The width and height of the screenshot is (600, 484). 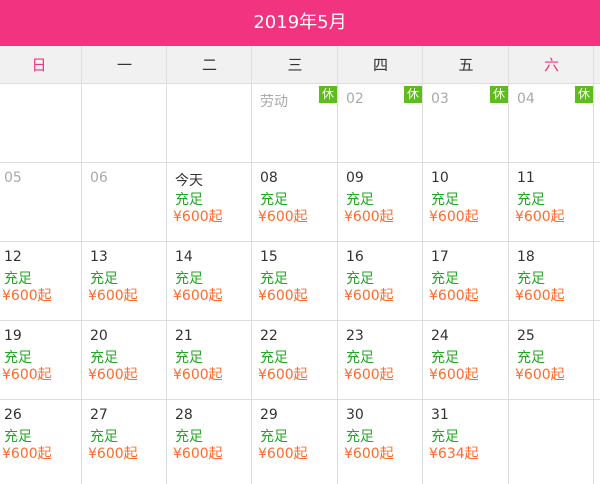 I want to click on day-cell: 24 充足 ¥600起, so click(x=466, y=360).